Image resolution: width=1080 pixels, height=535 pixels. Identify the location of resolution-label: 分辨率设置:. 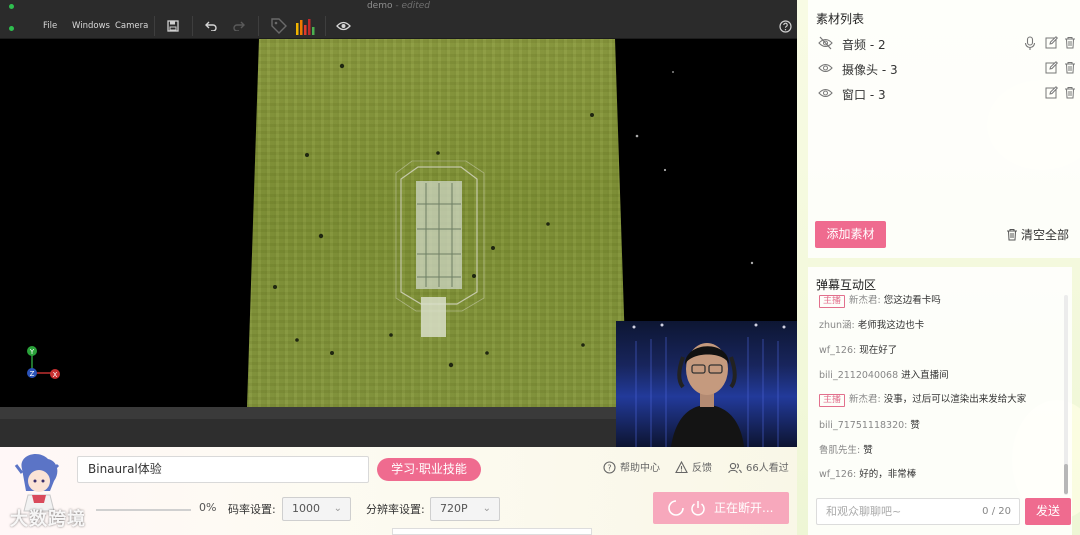
(395, 509).